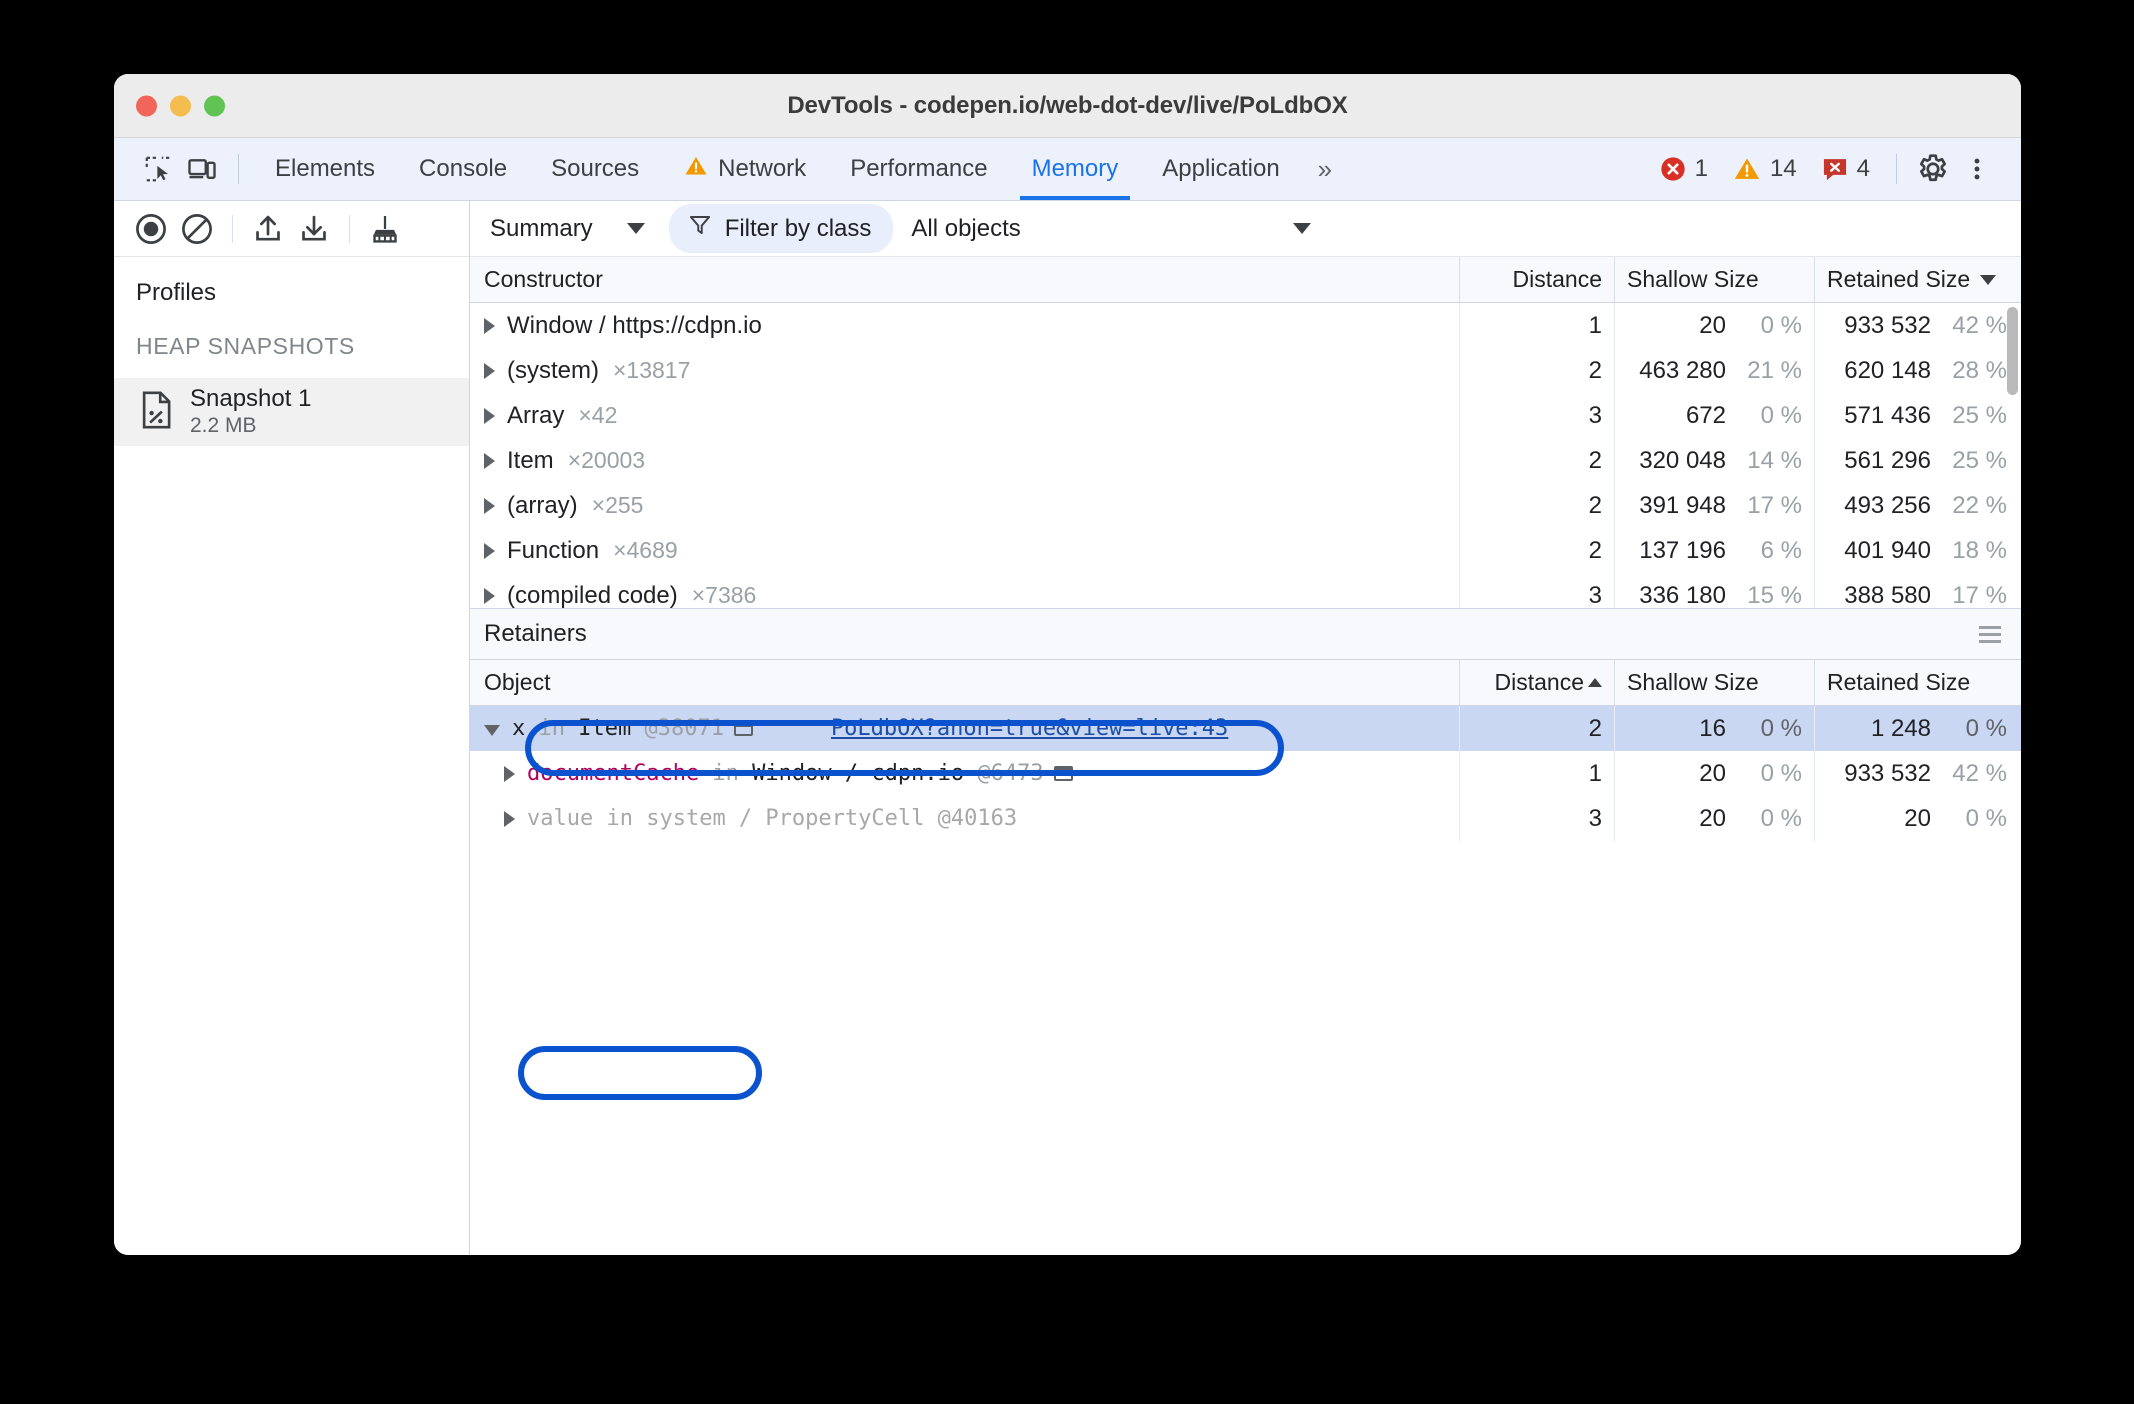  Describe the element at coordinates (762, 168) in the screenshot. I see `tab-label: Network` at that location.